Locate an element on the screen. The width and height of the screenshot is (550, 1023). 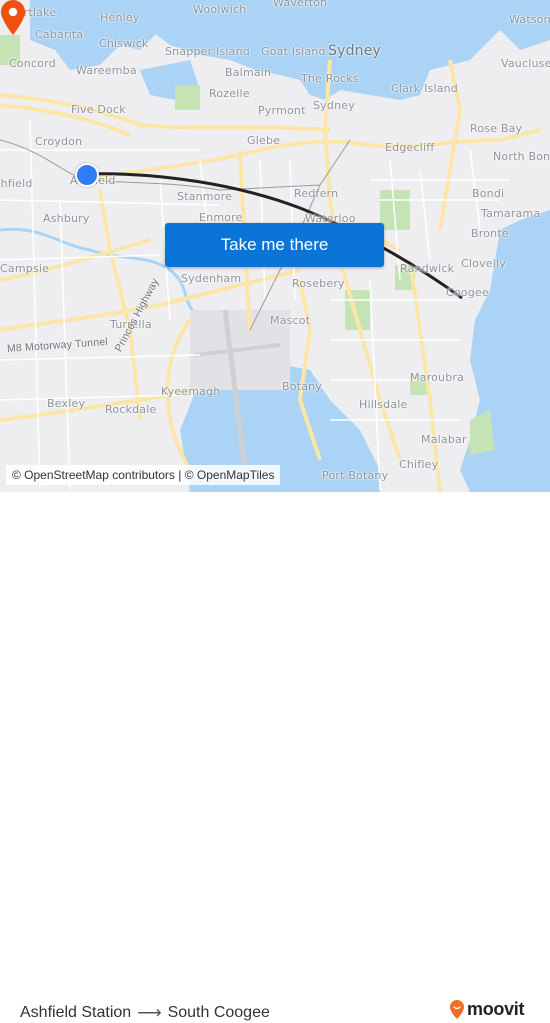
place-label: Clovelly is located at coordinates (483, 263).